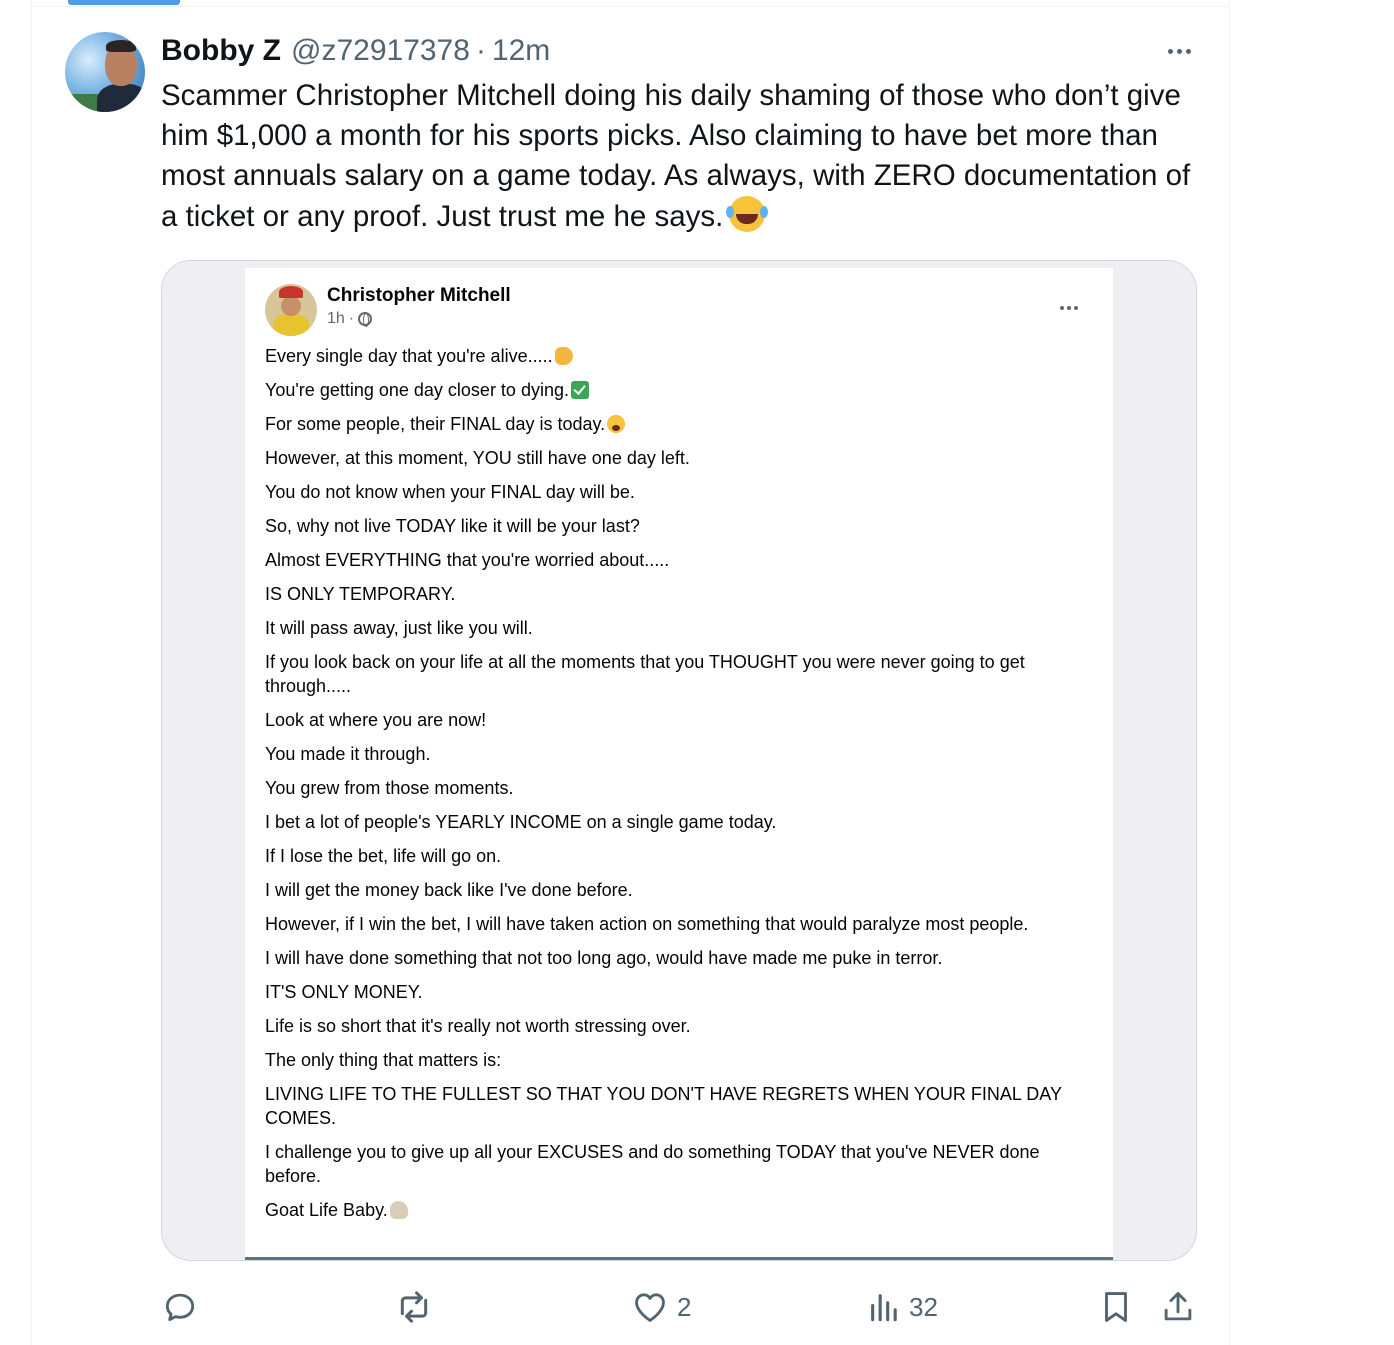  I want to click on reply-button, so click(184, 1307).